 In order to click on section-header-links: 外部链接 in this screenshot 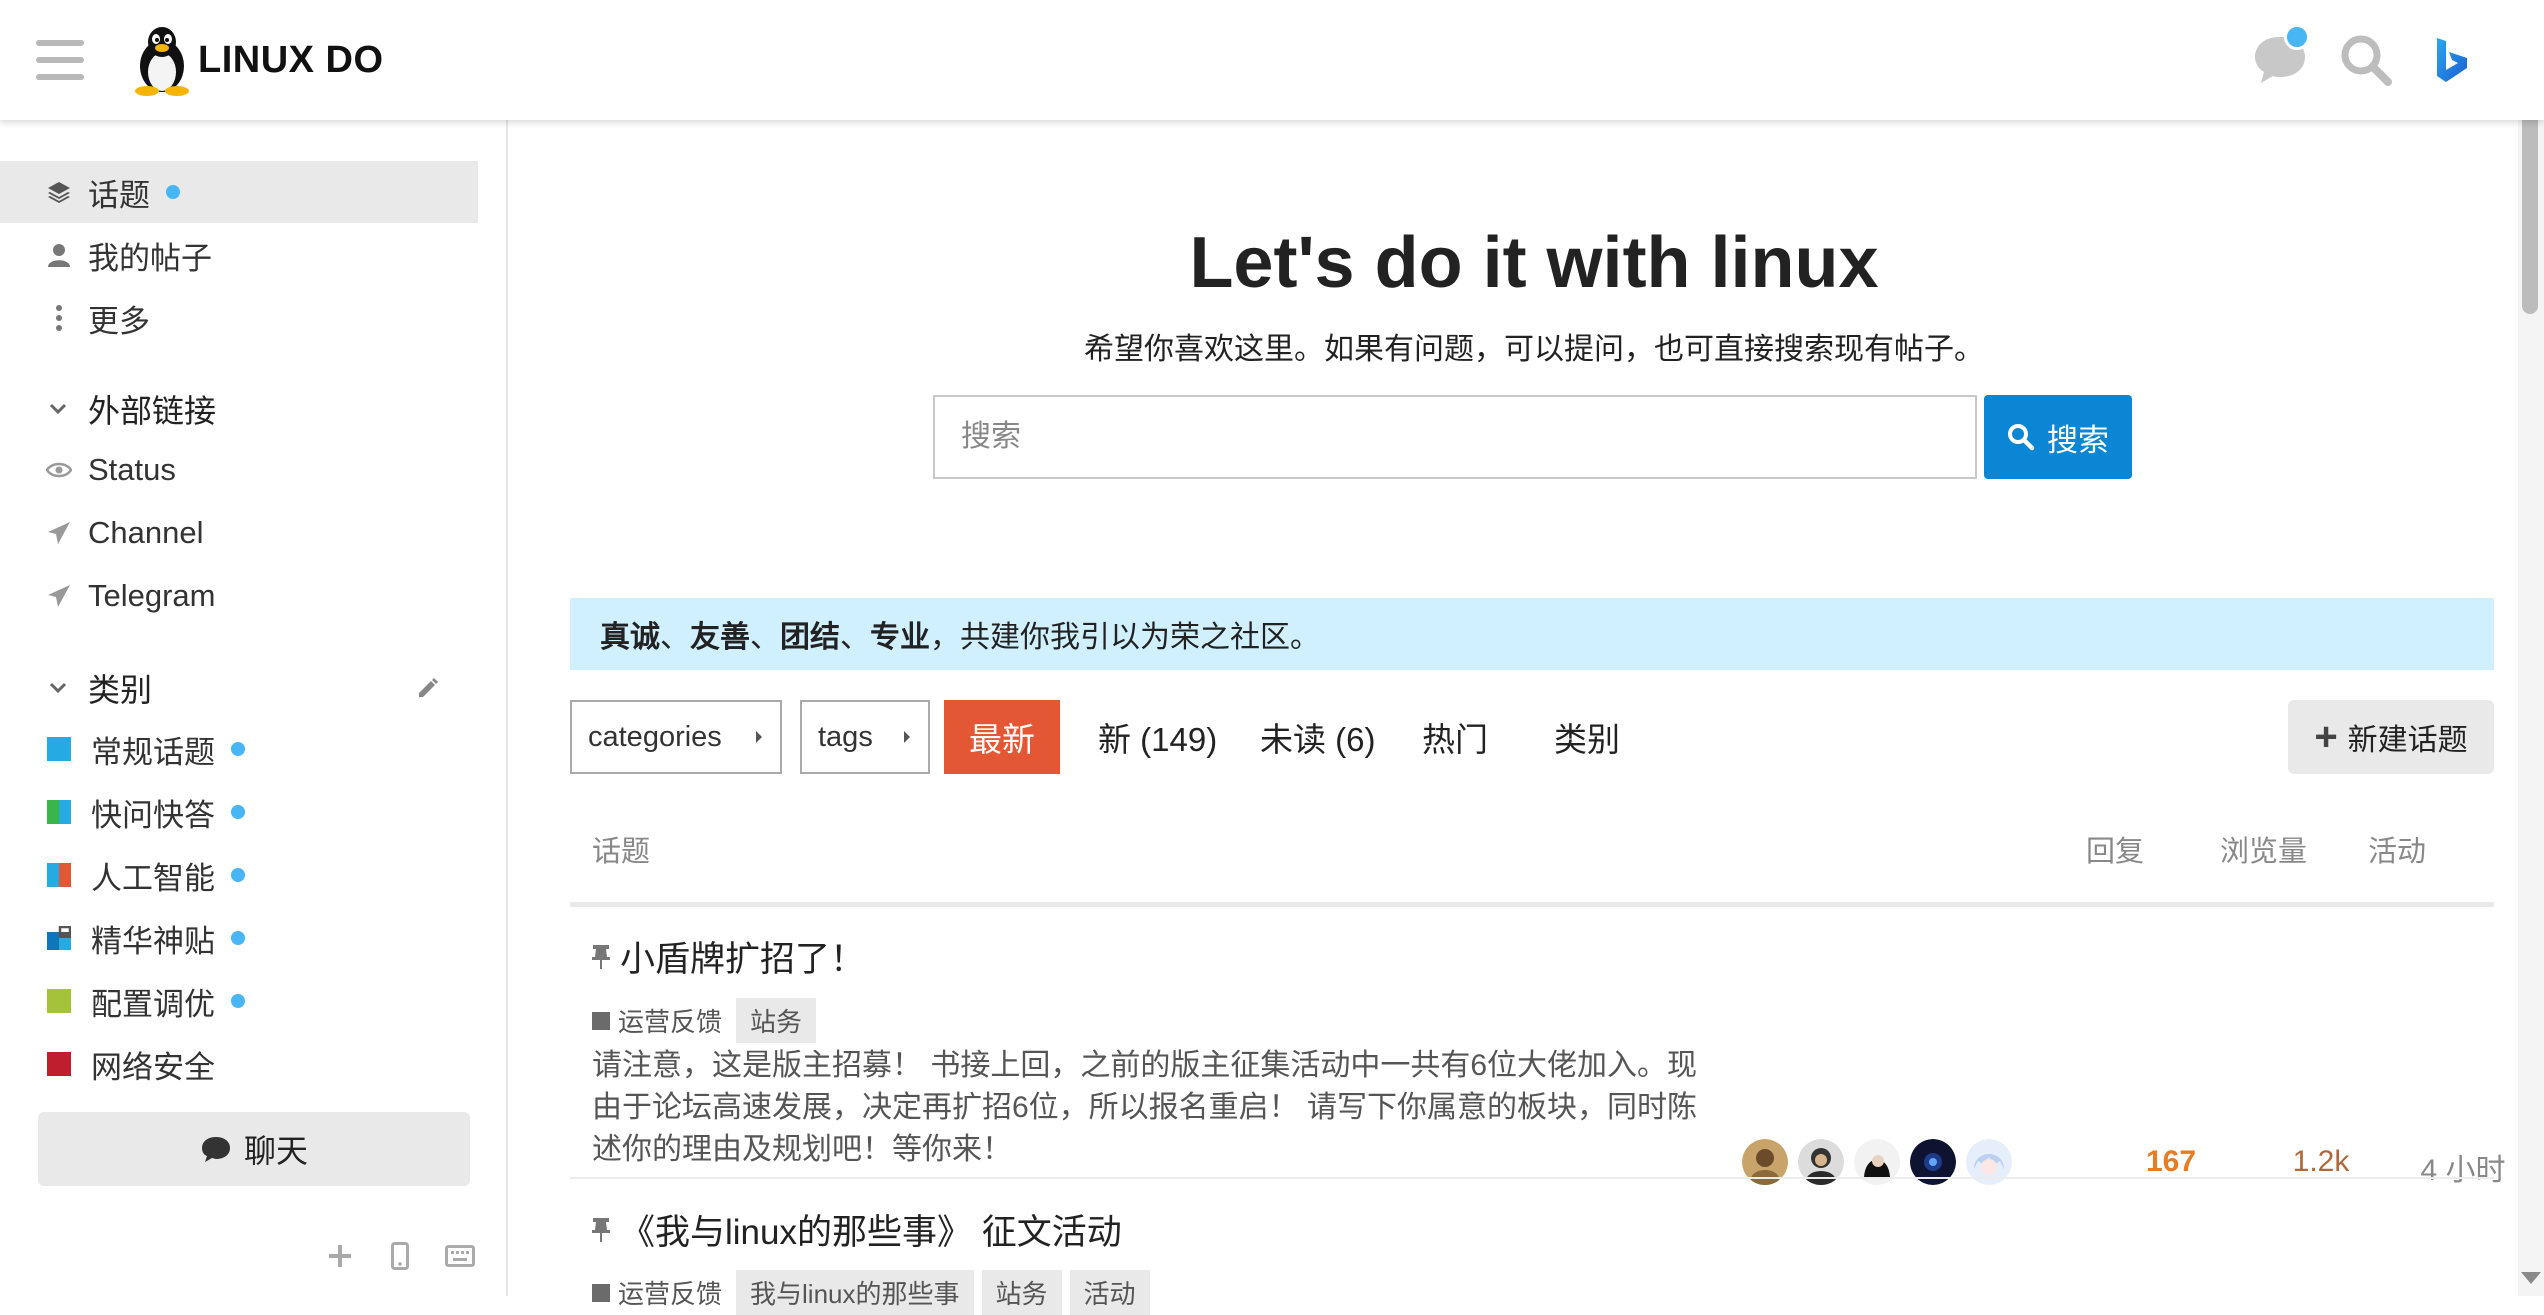, I will do `click(239, 409)`.